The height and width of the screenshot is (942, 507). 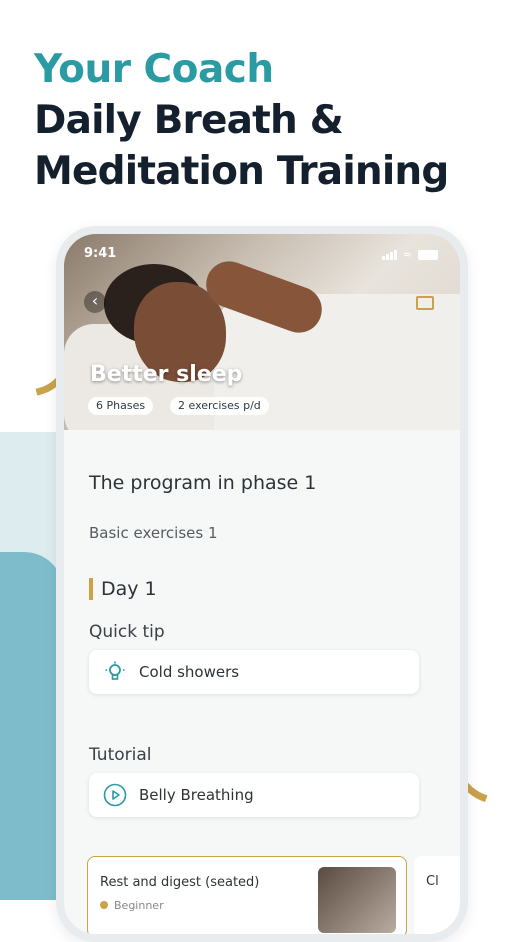 I want to click on status-time: 9:41, so click(x=100, y=253).